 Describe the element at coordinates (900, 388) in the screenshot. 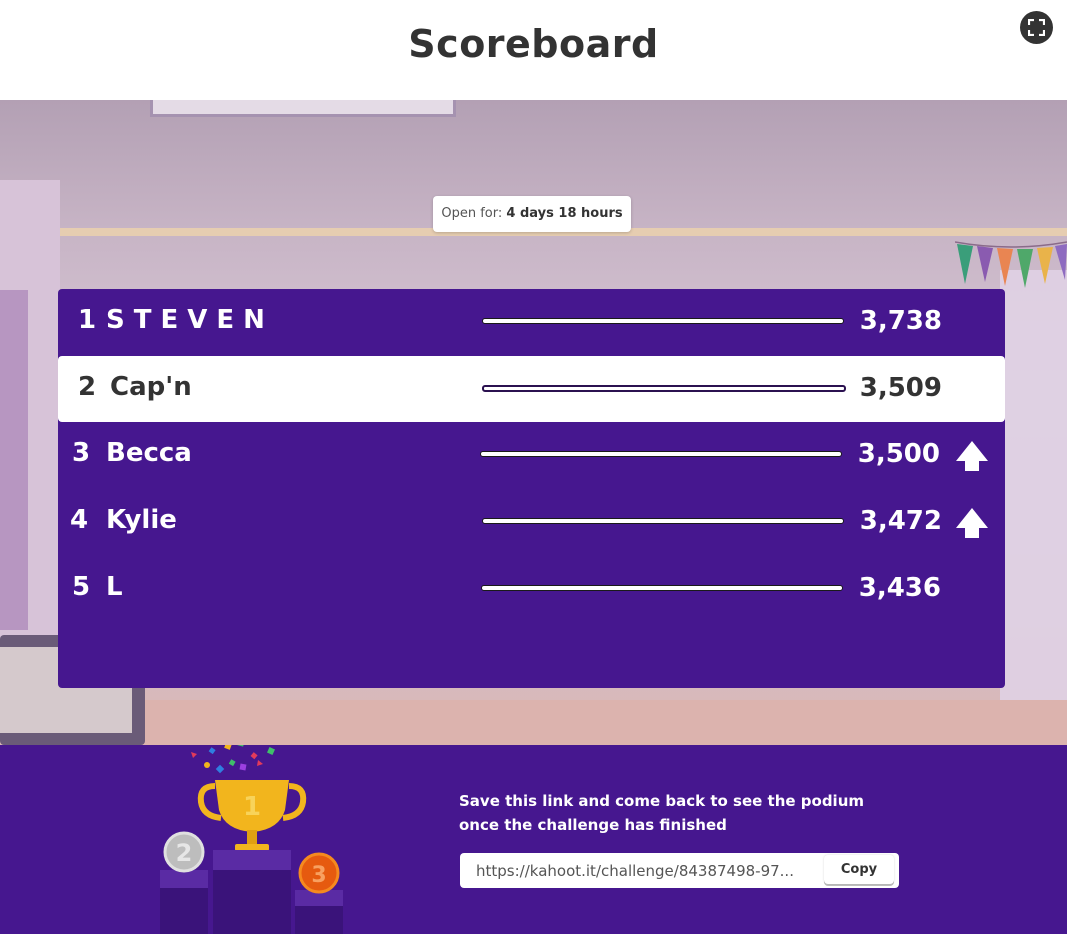

I see `score: 3,509` at that location.